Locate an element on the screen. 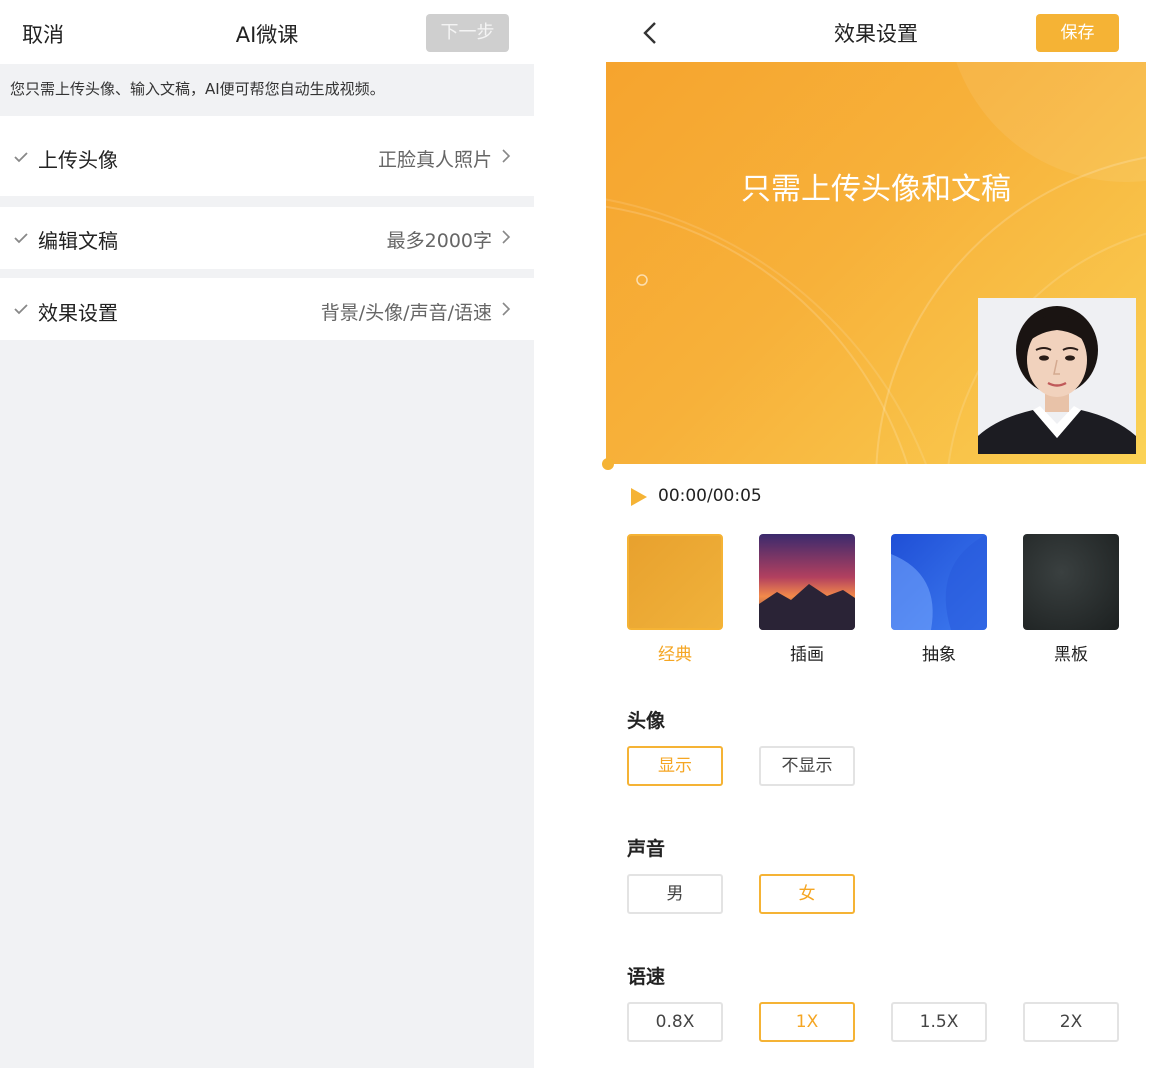  play-icon is located at coordinates (639, 497).